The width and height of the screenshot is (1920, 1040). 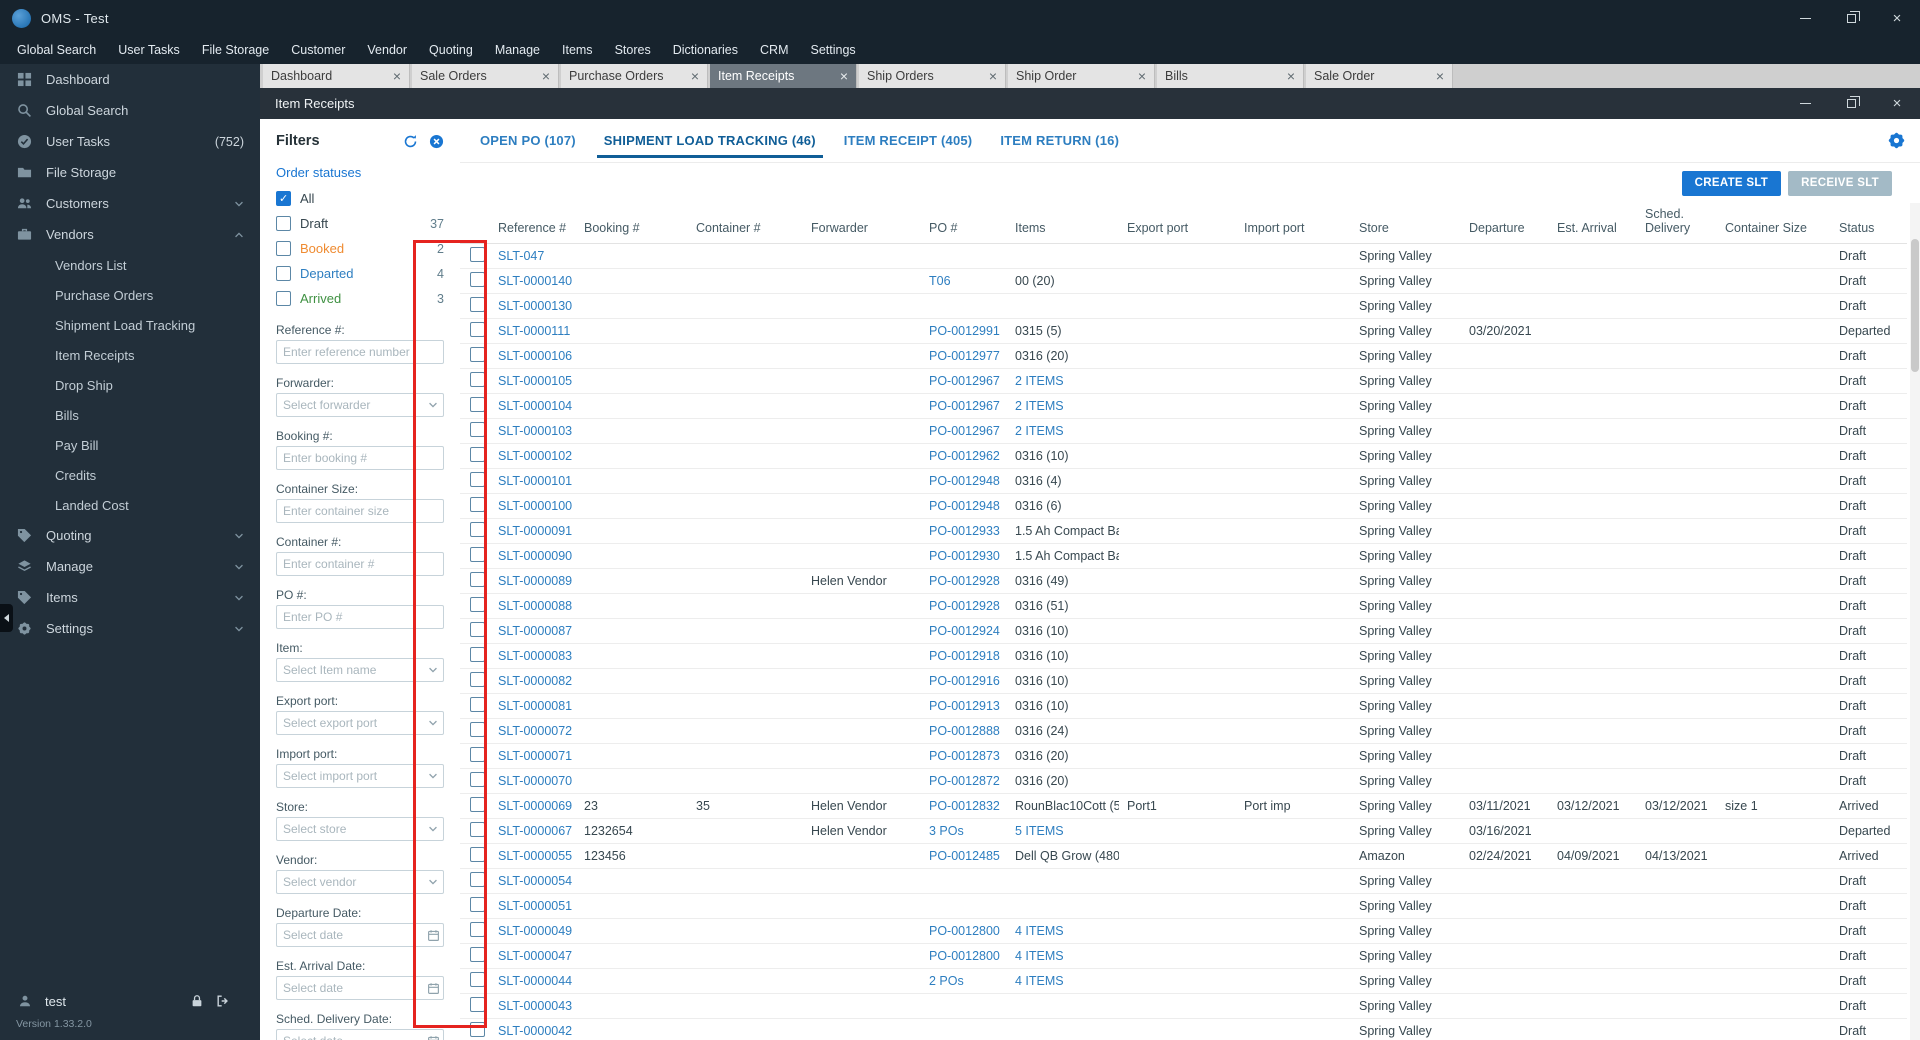 I want to click on reference-link: SLT-0000103, so click(x=535, y=431).